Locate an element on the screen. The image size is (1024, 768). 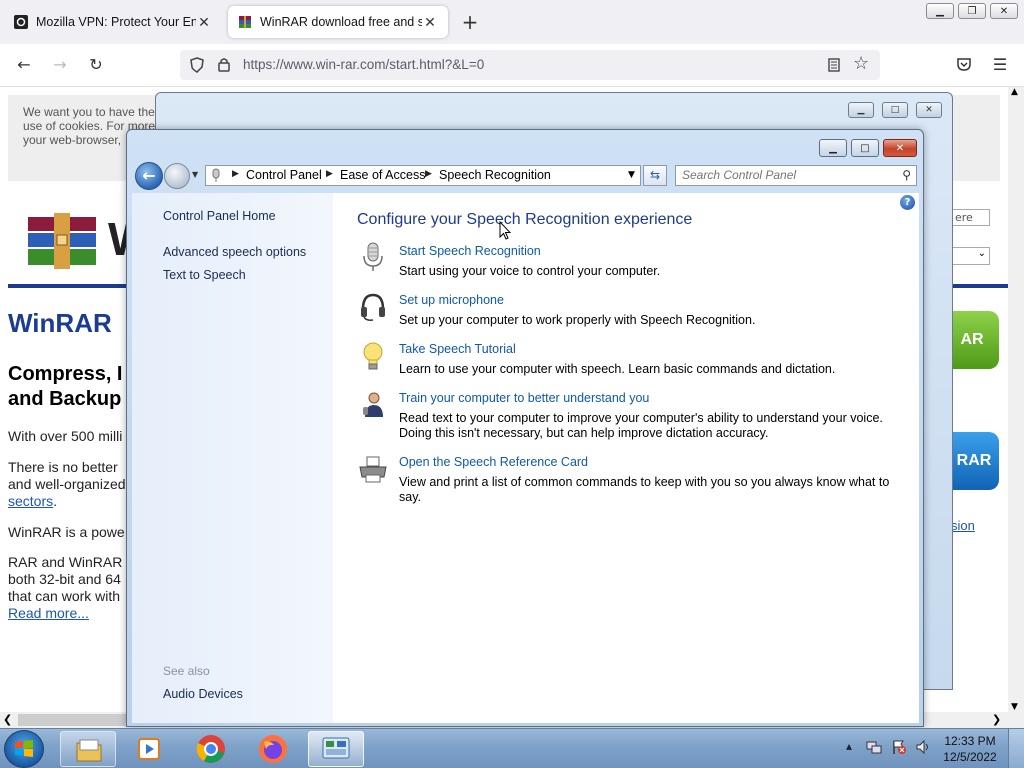
history-dropdown-icon: ▼ is located at coordinates (195, 174).